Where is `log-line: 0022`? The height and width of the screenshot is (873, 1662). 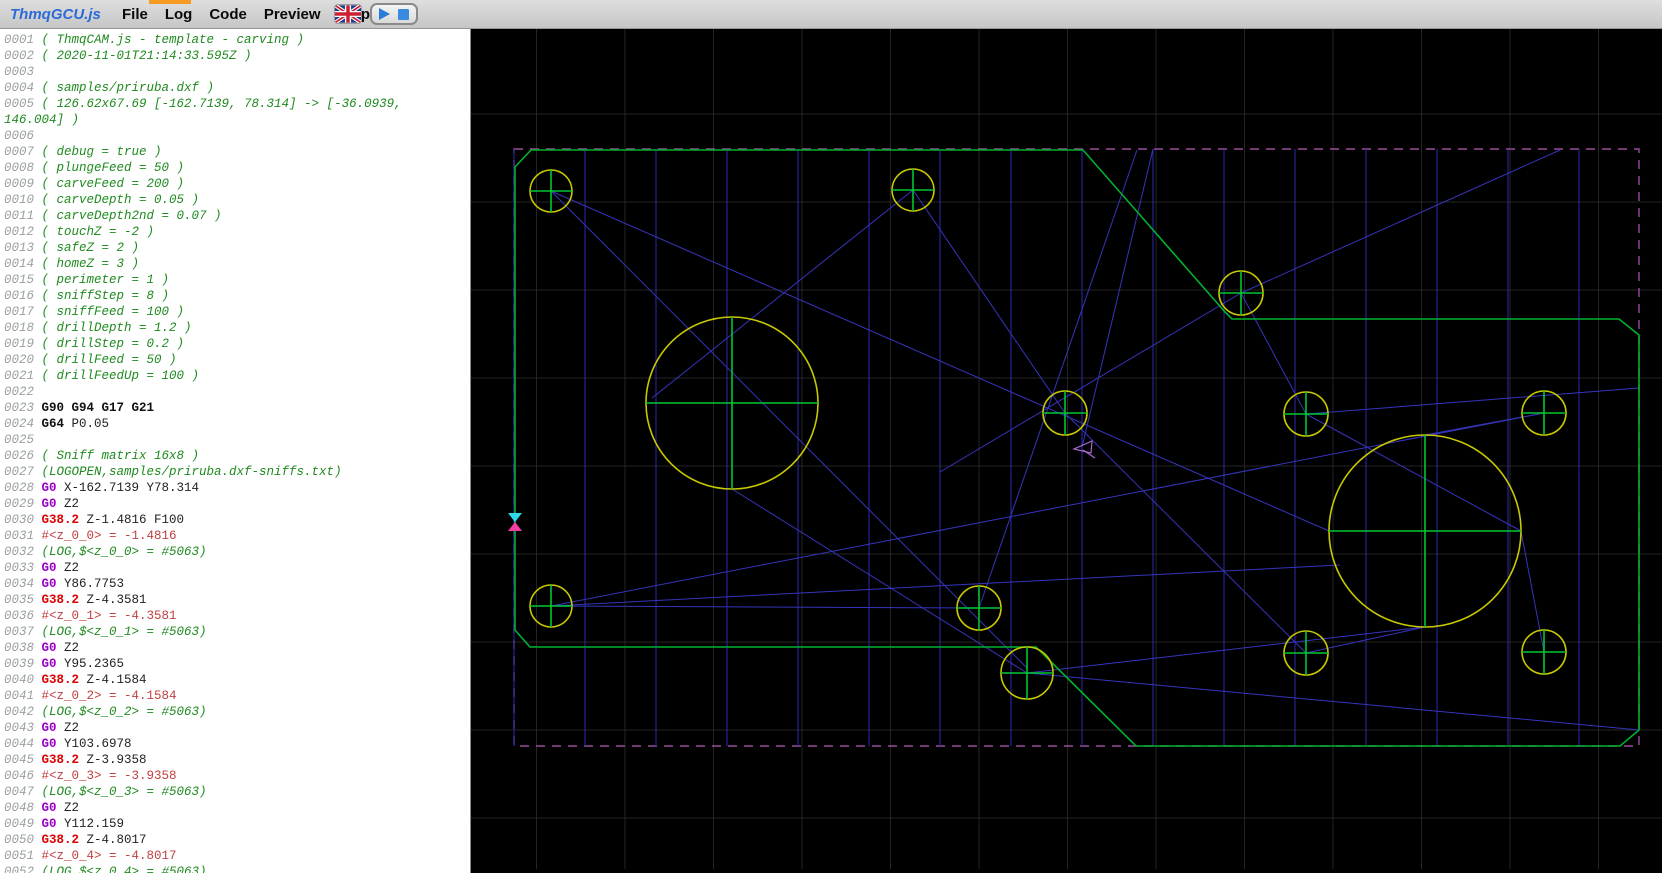 log-line: 0022 is located at coordinates (23, 392).